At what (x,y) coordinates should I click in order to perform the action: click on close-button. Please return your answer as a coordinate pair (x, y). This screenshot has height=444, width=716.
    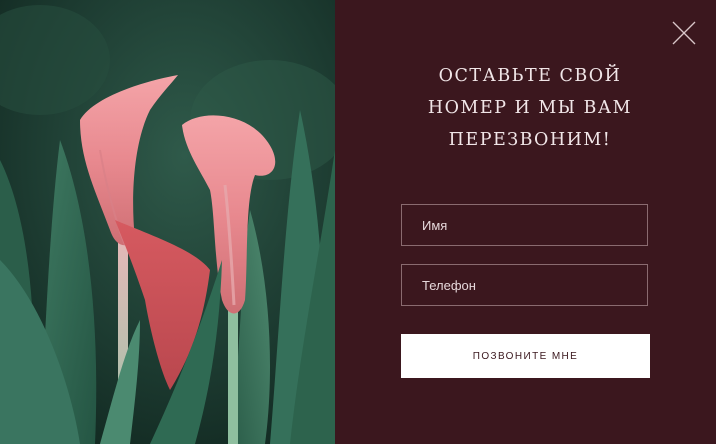
    Looking at the image, I should click on (684, 33).